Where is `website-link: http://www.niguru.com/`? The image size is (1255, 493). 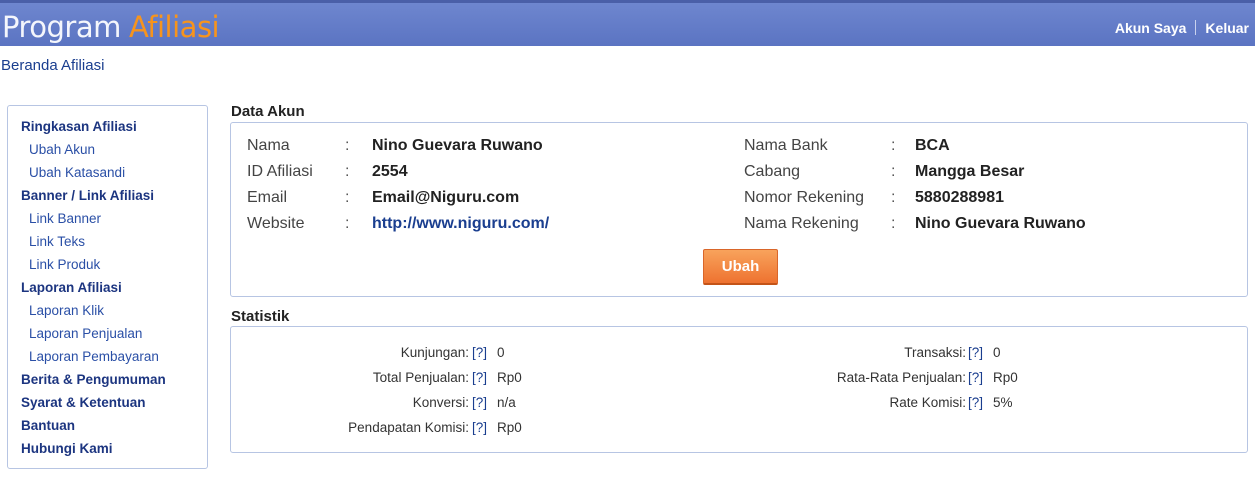 website-link: http://www.niguru.com/ is located at coordinates (460, 224).